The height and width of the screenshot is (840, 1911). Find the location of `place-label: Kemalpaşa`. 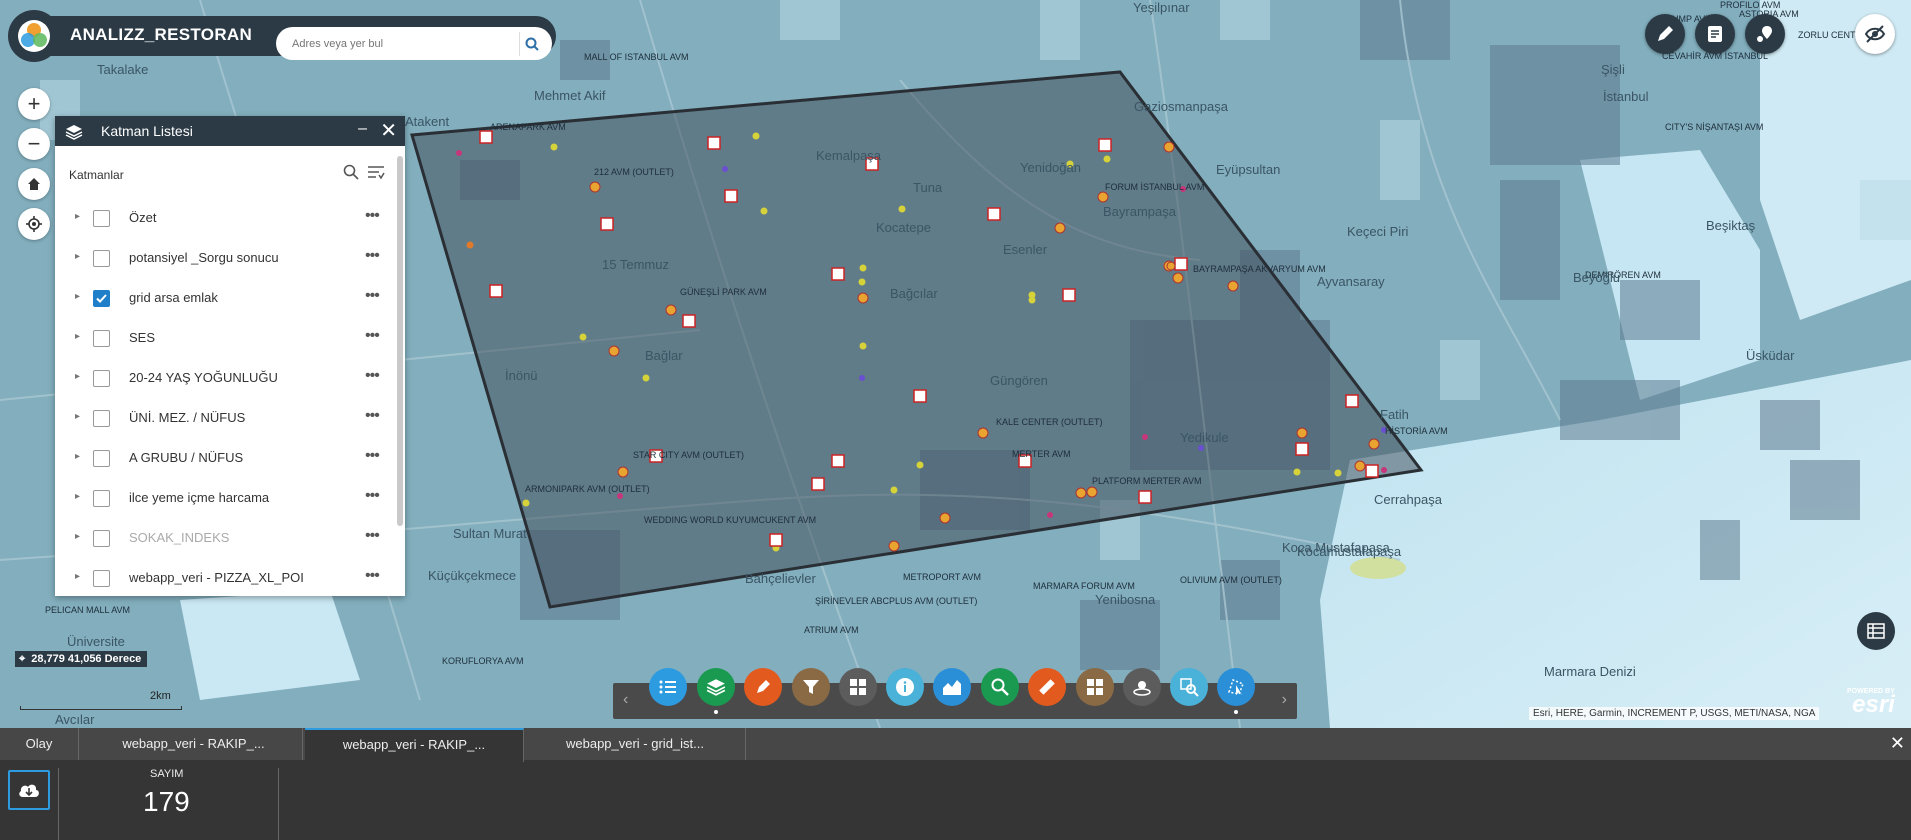

place-label: Kemalpaşa is located at coordinates (849, 155).